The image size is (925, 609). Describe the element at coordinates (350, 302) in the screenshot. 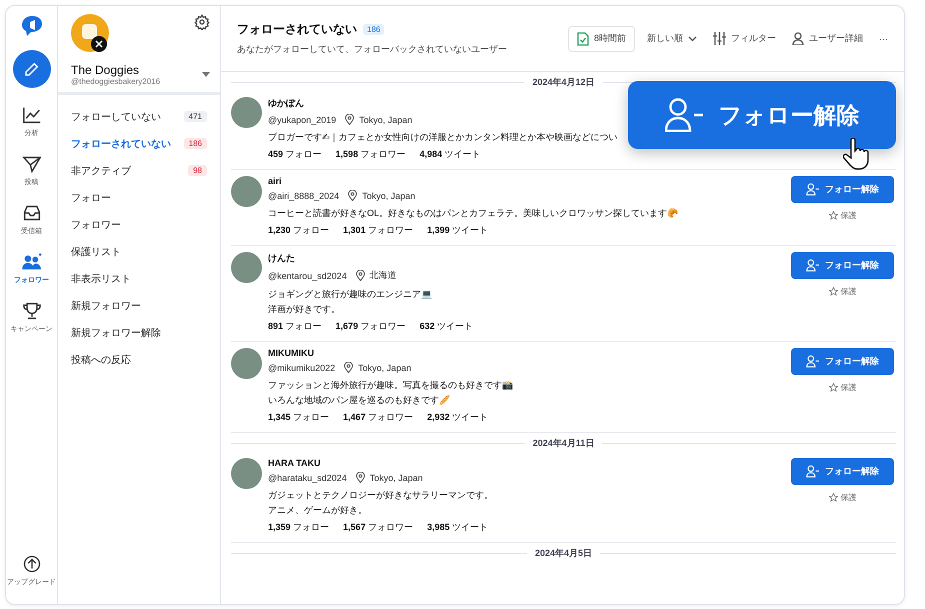

I see `user-bio: ジョギングと旅行が趣味のエンジニア💻 洋画が好きです。` at that location.